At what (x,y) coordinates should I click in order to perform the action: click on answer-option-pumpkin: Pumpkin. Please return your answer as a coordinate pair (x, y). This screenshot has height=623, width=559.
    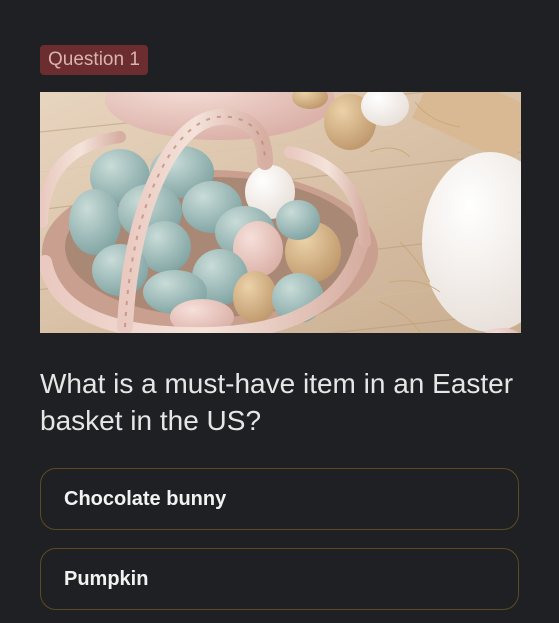
    Looking at the image, I should click on (279, 579).